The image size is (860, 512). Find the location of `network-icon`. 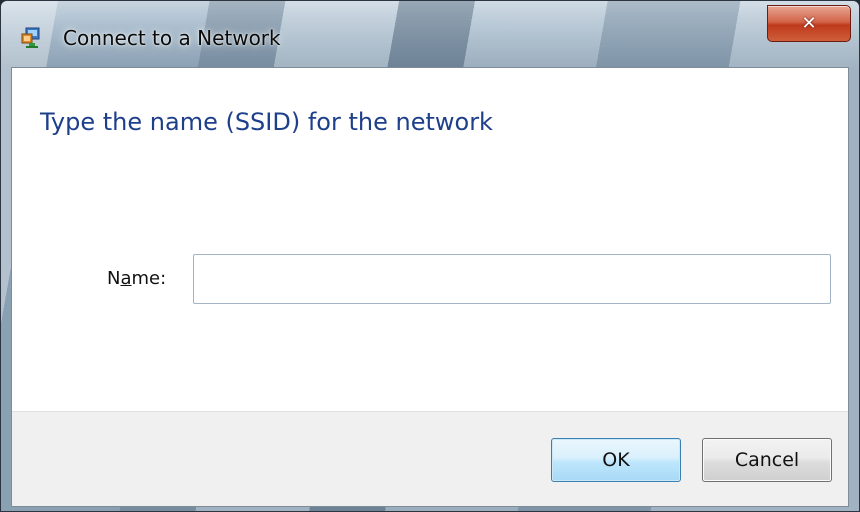

network-icon is located at coordinates (30, 37).